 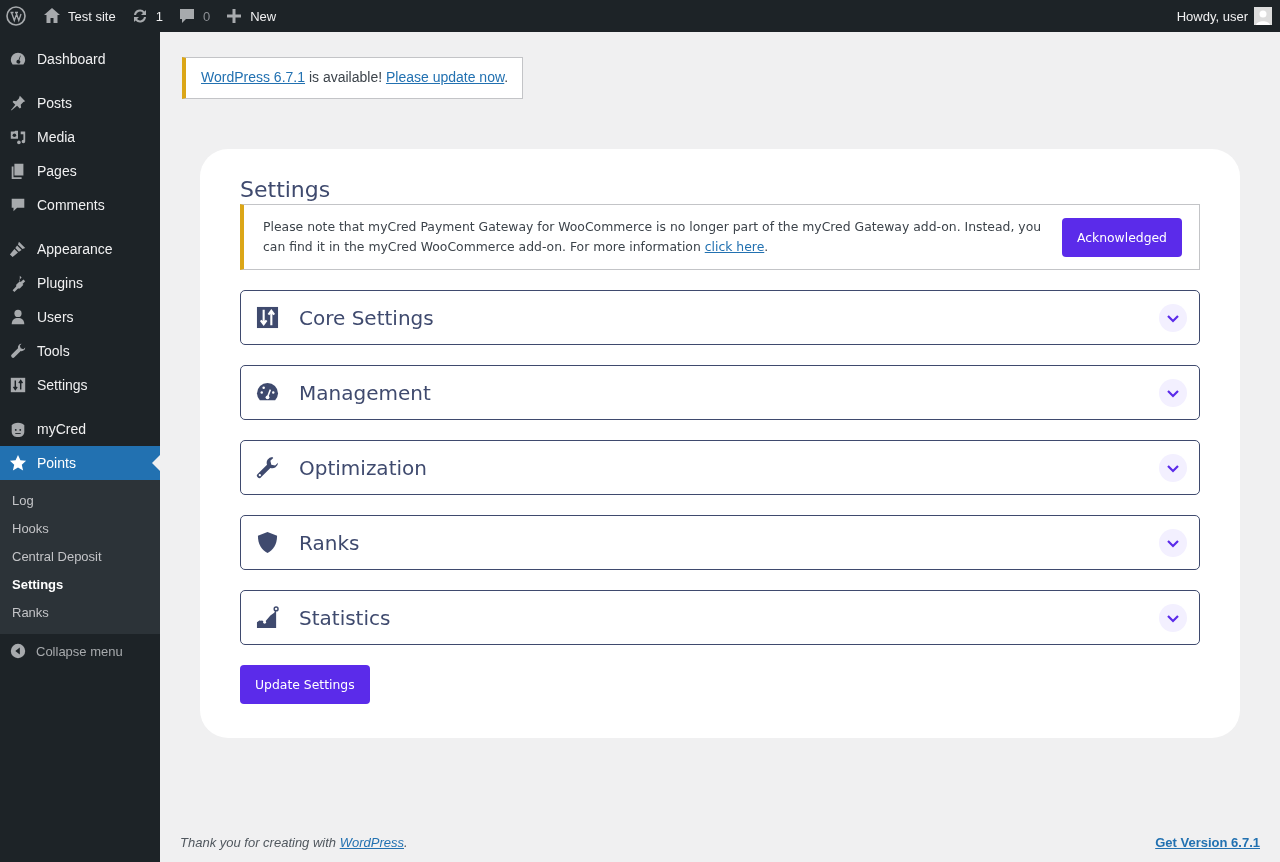 What do you see at coordinates (367, 317) in the screenshot?
I see `section-title: Core Settings` at bounding box center [367, 317].